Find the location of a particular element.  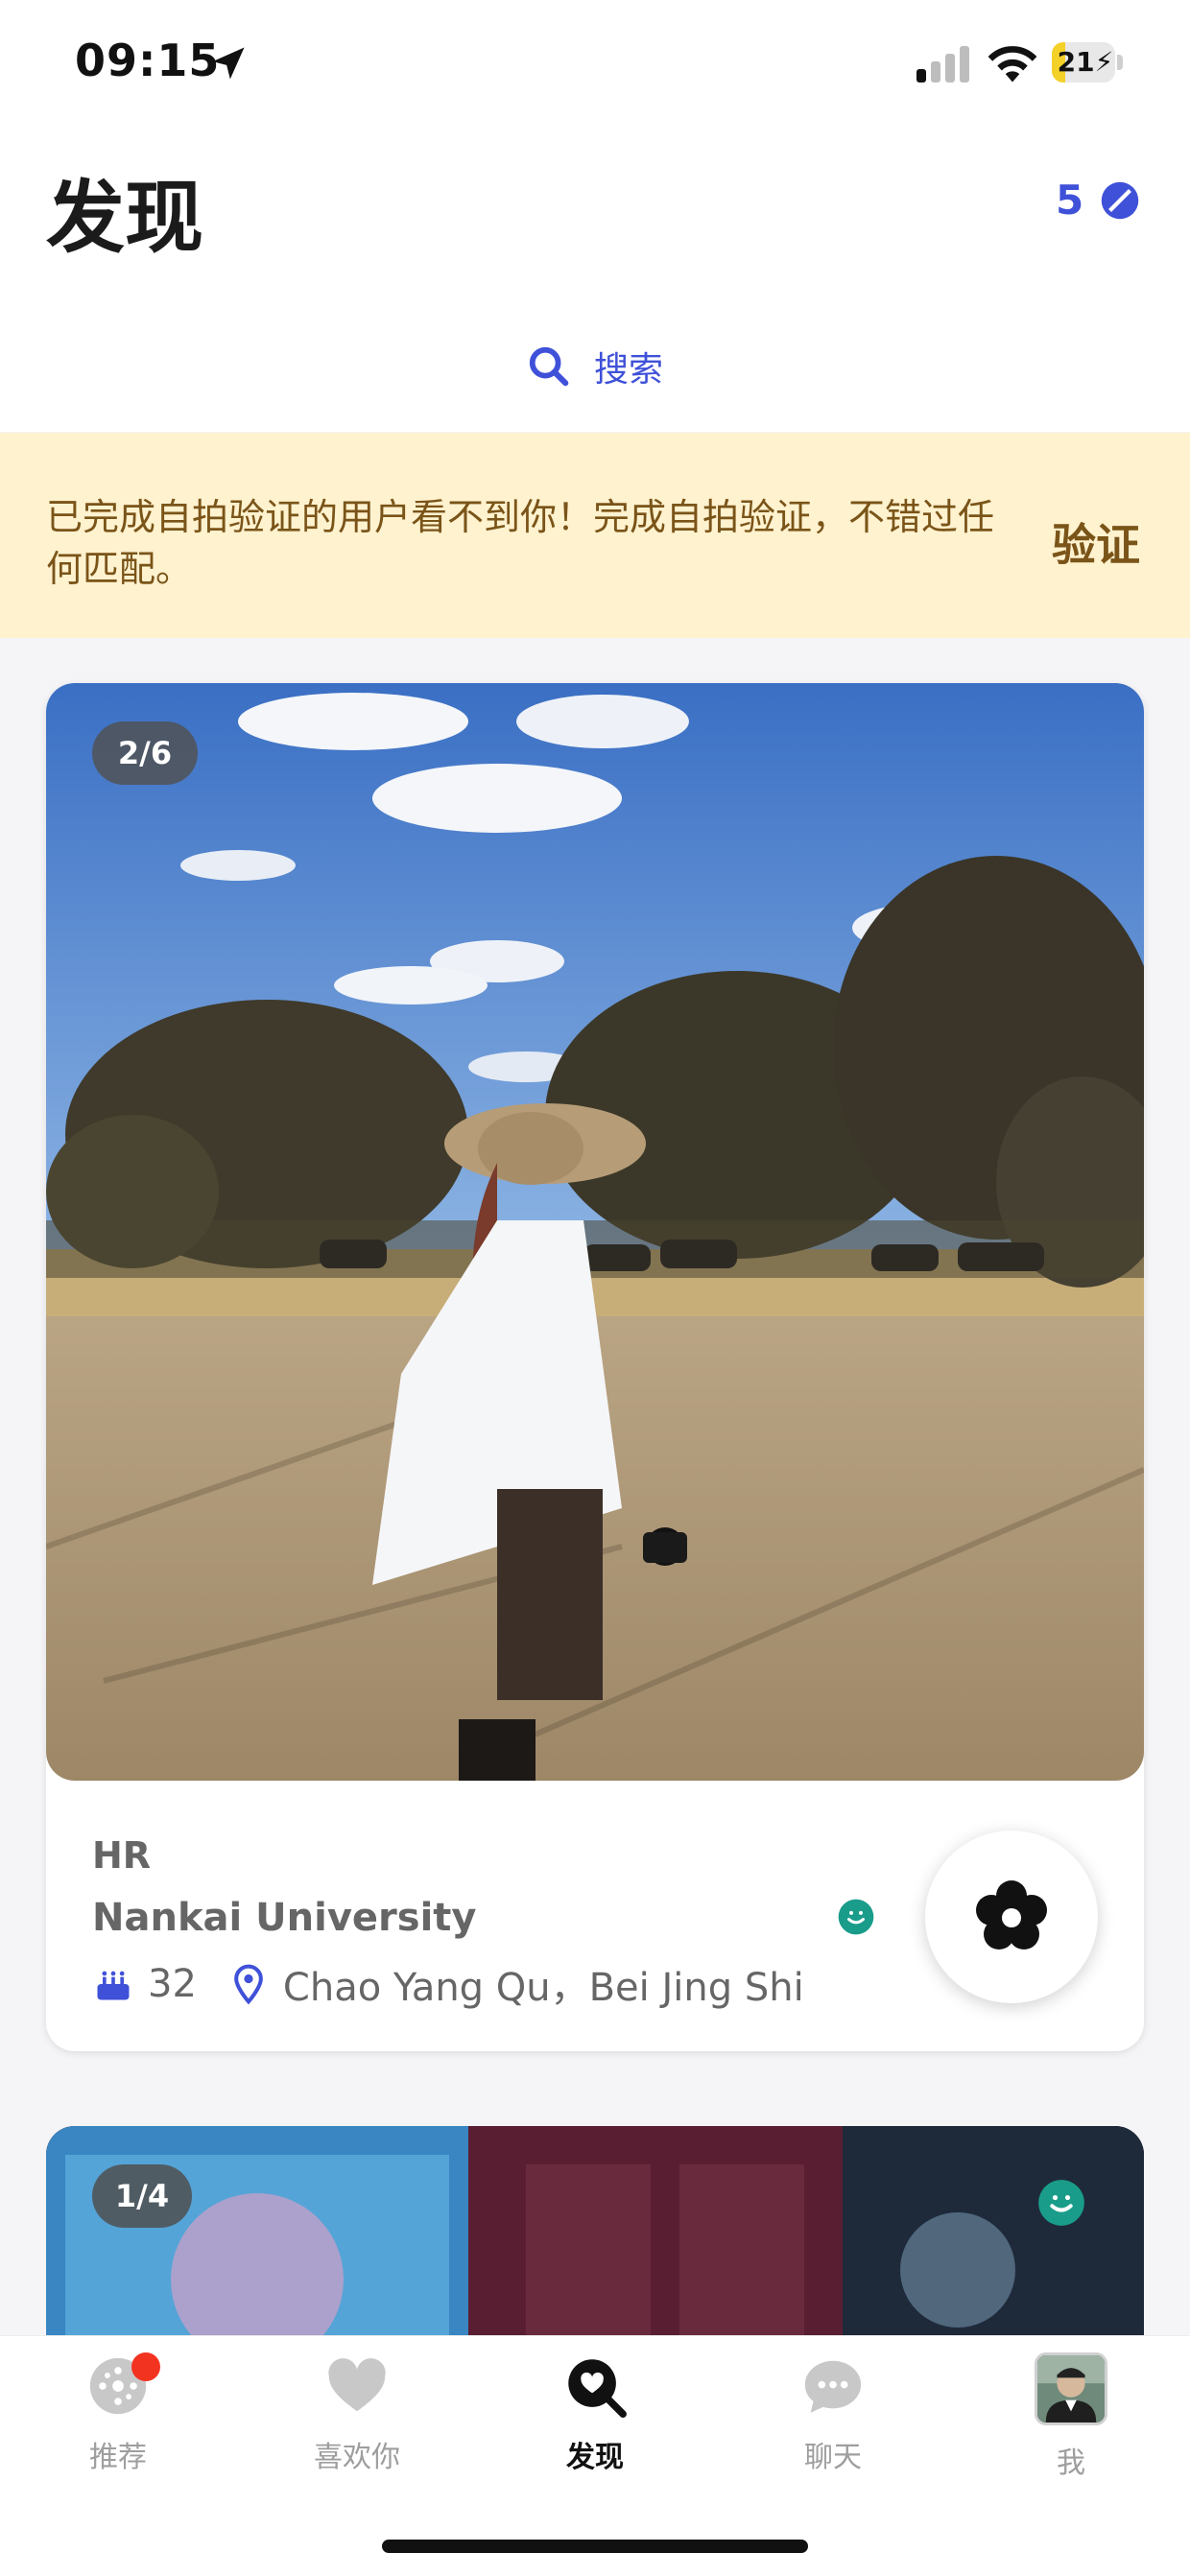

location-arrow-icon is located at coordinates (229, 64).